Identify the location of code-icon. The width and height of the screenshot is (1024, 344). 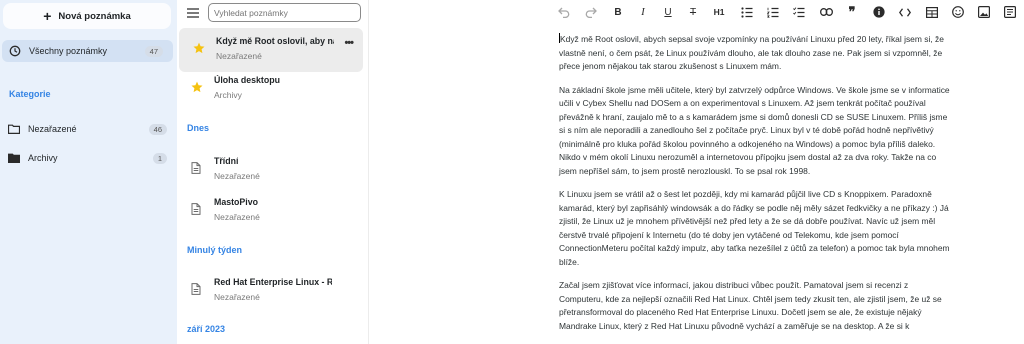
(905, 12).